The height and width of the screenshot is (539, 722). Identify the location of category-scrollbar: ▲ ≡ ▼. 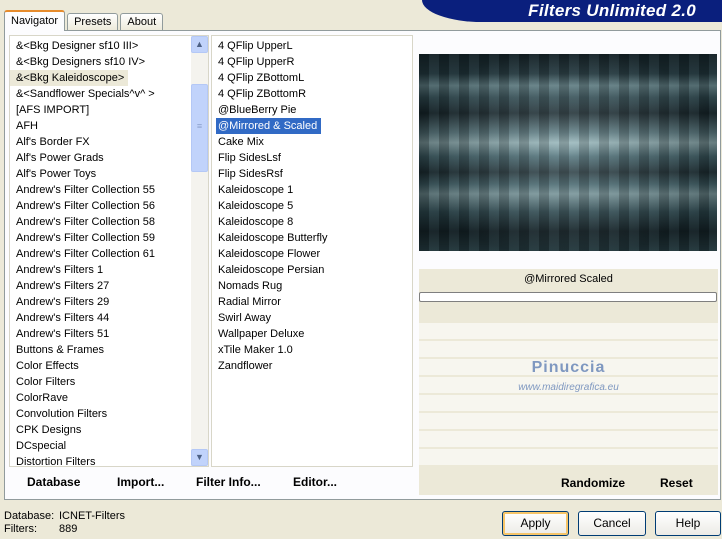
(199, 251).